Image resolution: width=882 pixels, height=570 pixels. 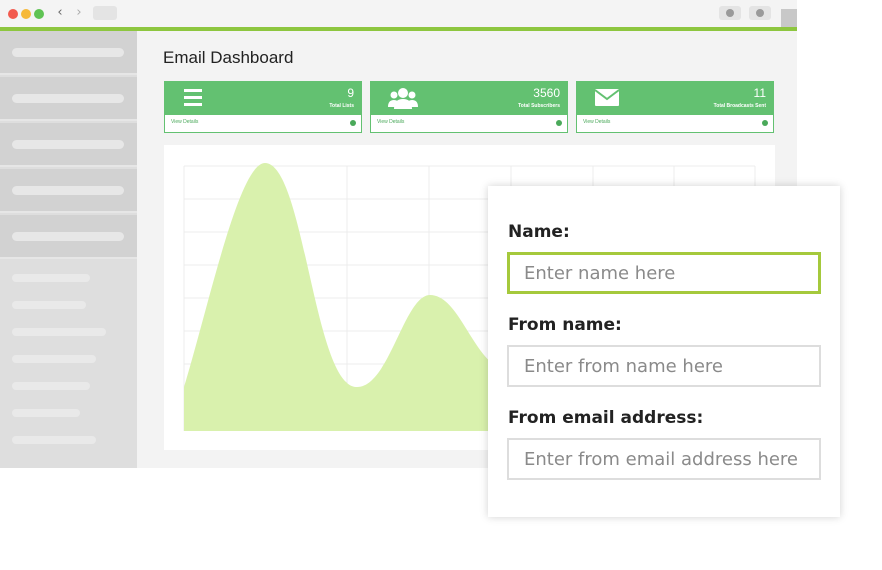 I want to click on stat-card-lists: 9 Total Lists View Details, so click(x=263, y=107).